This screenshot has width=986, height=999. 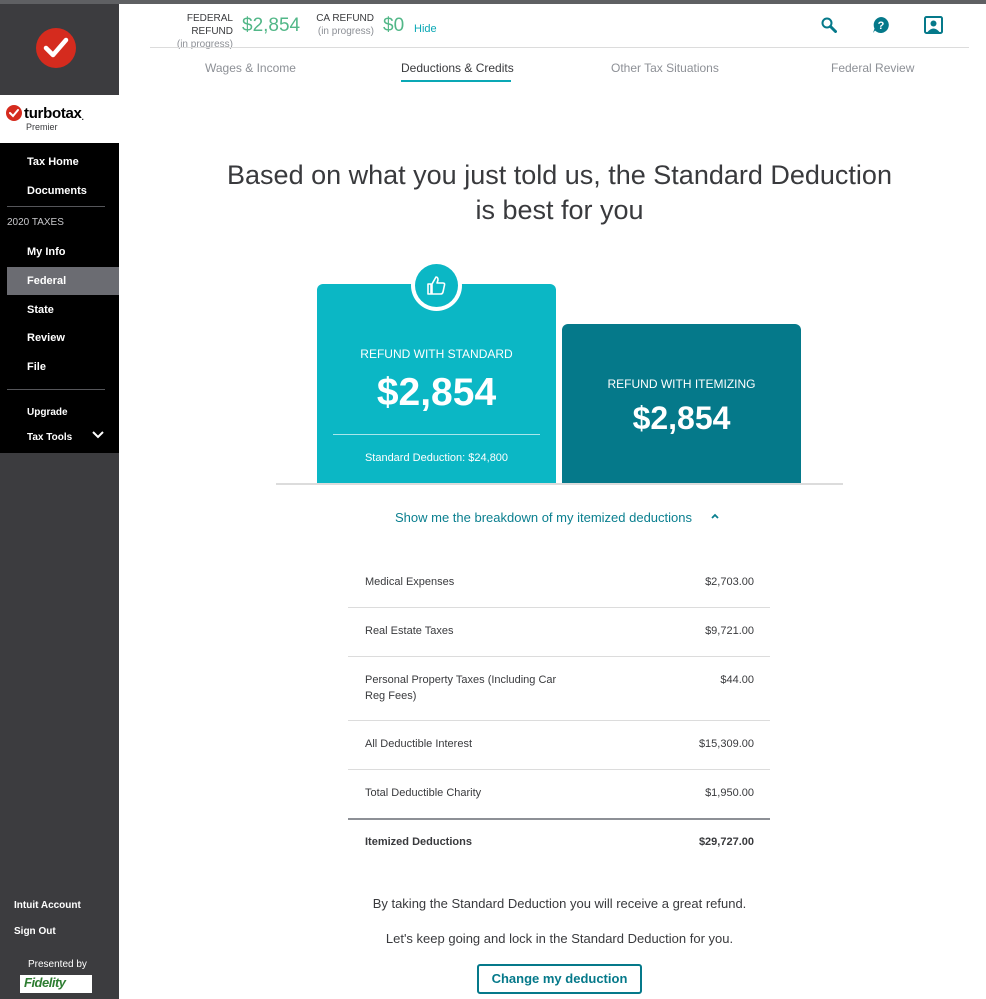 What do you see at coordinates (35, 222) in the screenshot?
I see `sidebar-section-2020-taxes: 2020 TAXES` at bounding box center [35, 222].